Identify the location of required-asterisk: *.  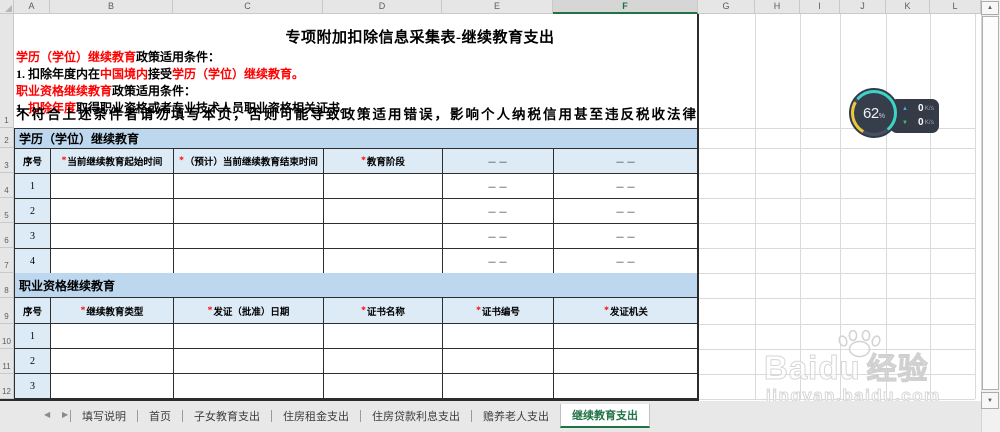
(210, 310).